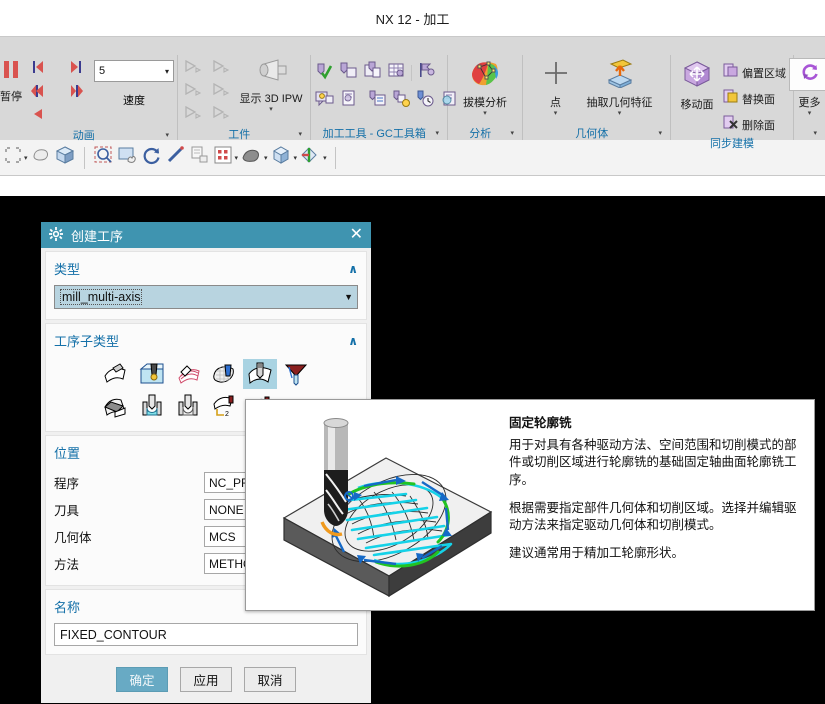 The width and height of the screenshot is (825, 704). Describe the element at coordinates (41, 157) in the screenshot. I see `shaded-view-icon` at that location.